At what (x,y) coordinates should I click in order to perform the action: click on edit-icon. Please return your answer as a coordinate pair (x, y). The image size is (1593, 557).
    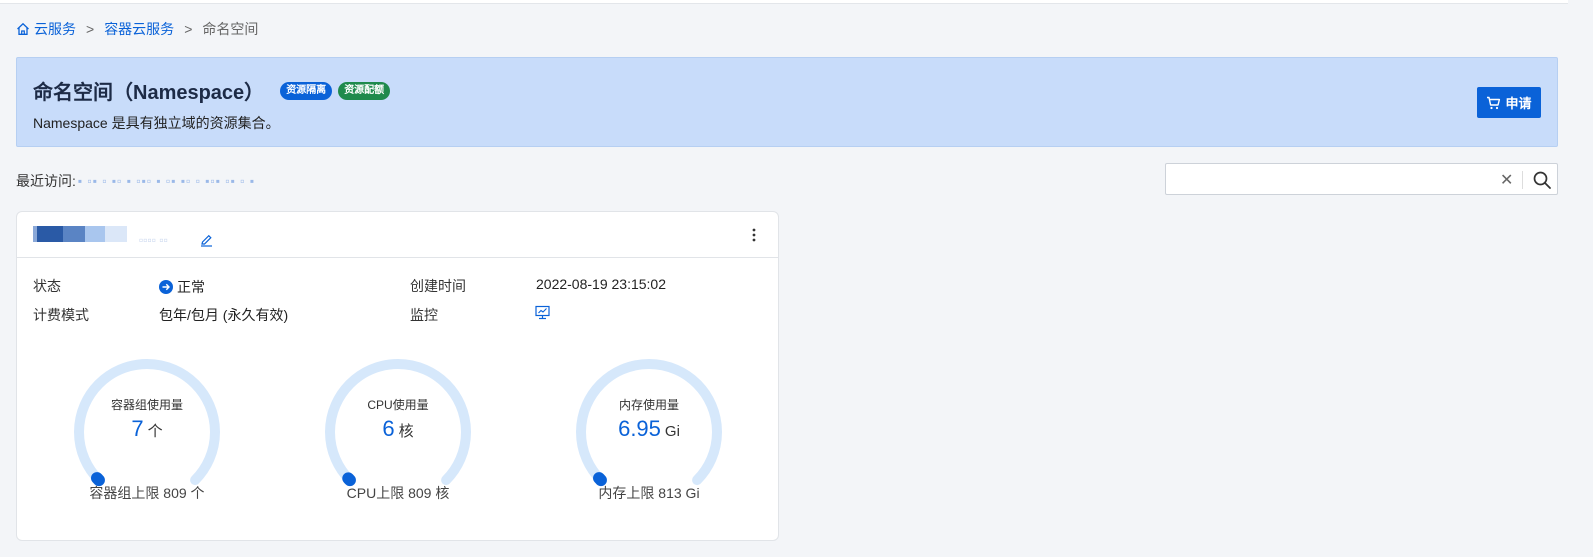
    Looking at the image, I should click on (206, 240).